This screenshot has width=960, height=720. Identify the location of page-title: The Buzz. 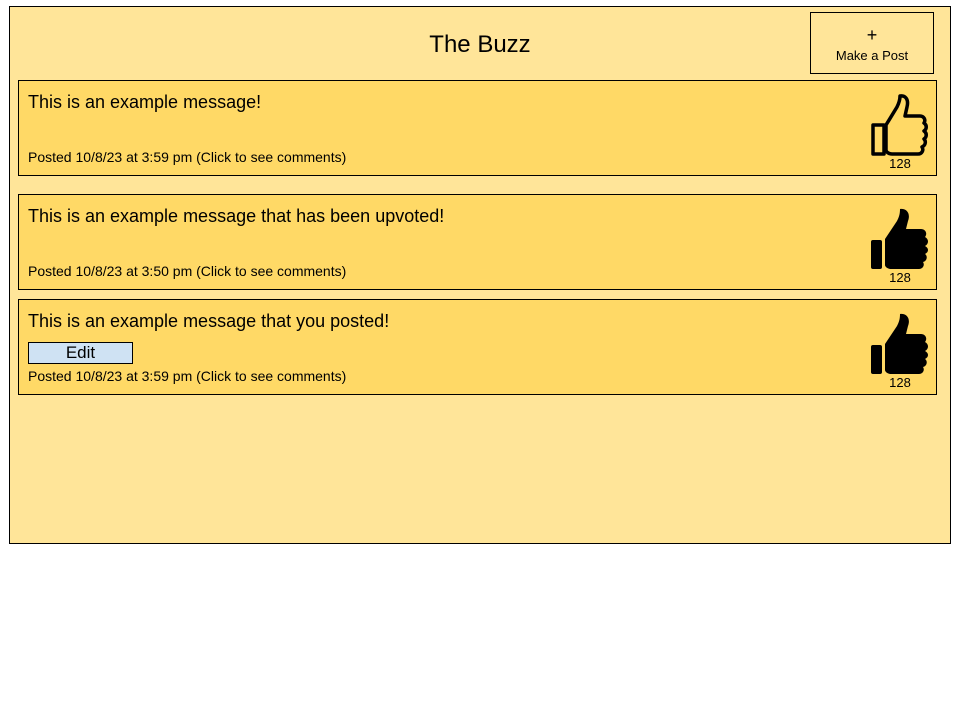
(480, 44).